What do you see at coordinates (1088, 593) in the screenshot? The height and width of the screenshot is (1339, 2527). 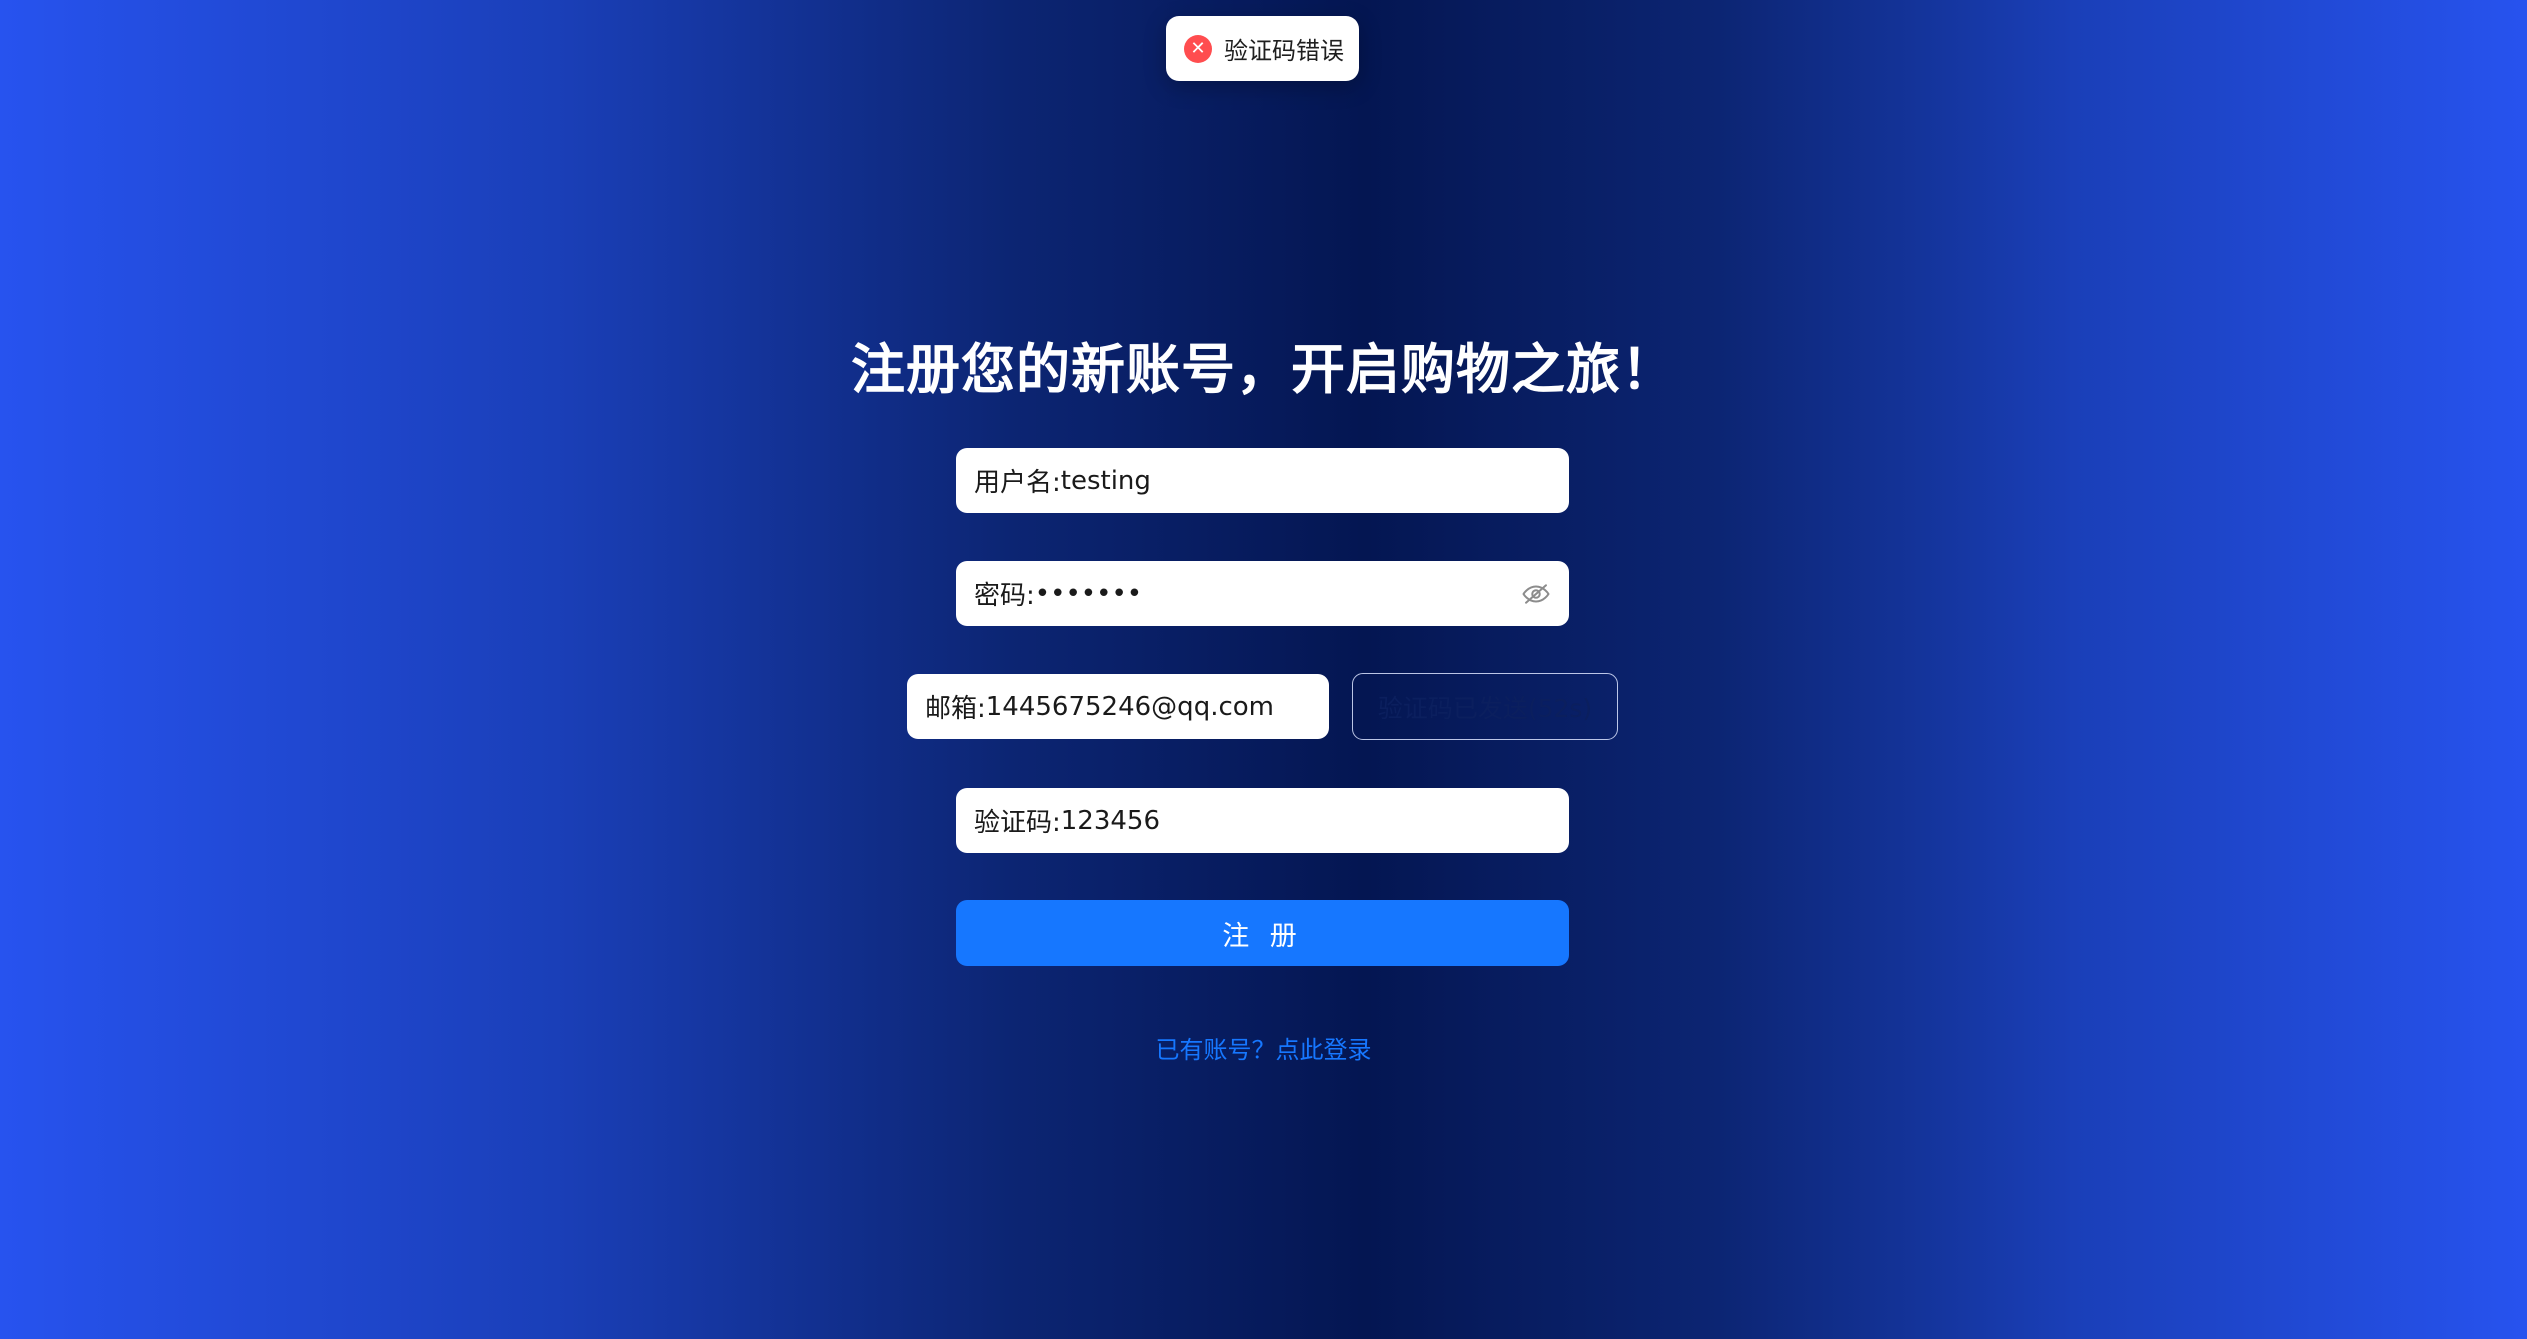 I see `password-value: •••••••` at bounding box center [1088, 593].